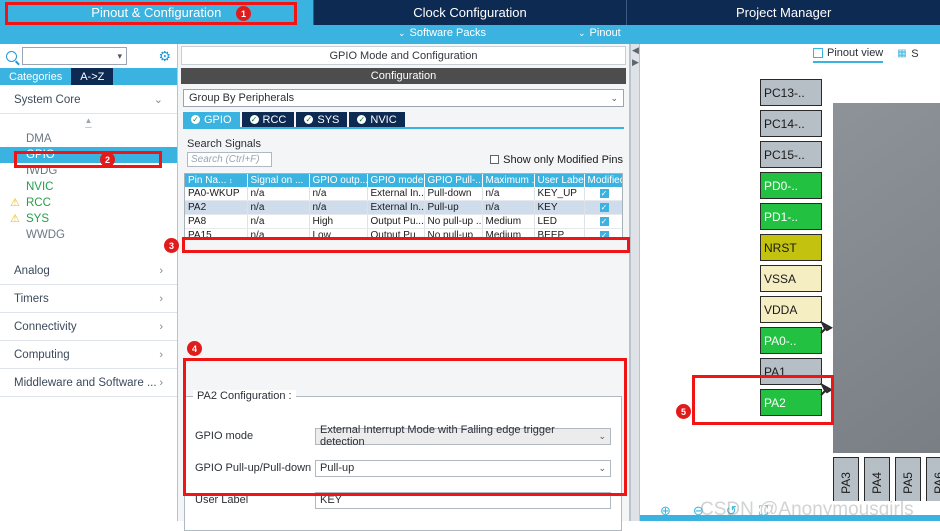  Describe the element at coordinates (253, 468) in the screenshot. I see `gpio-pull-label: GPIO Pull-up/Pull-down` at that location.